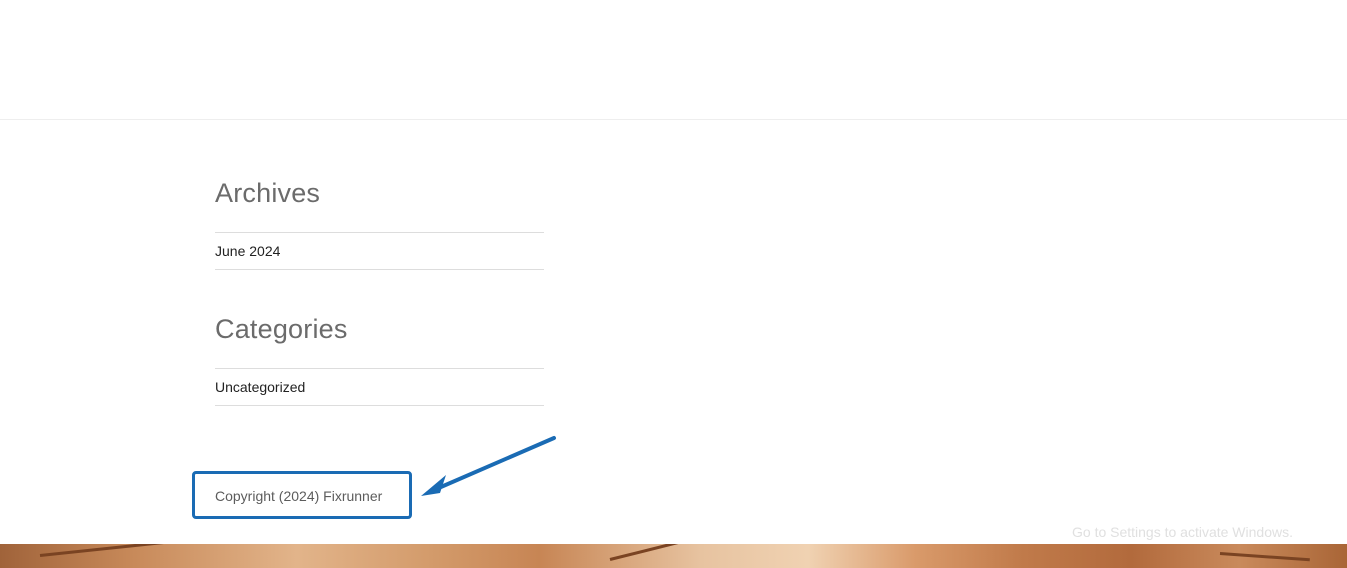  I want to click on archive-link-june-2024: June 2024, so click(247, 251).